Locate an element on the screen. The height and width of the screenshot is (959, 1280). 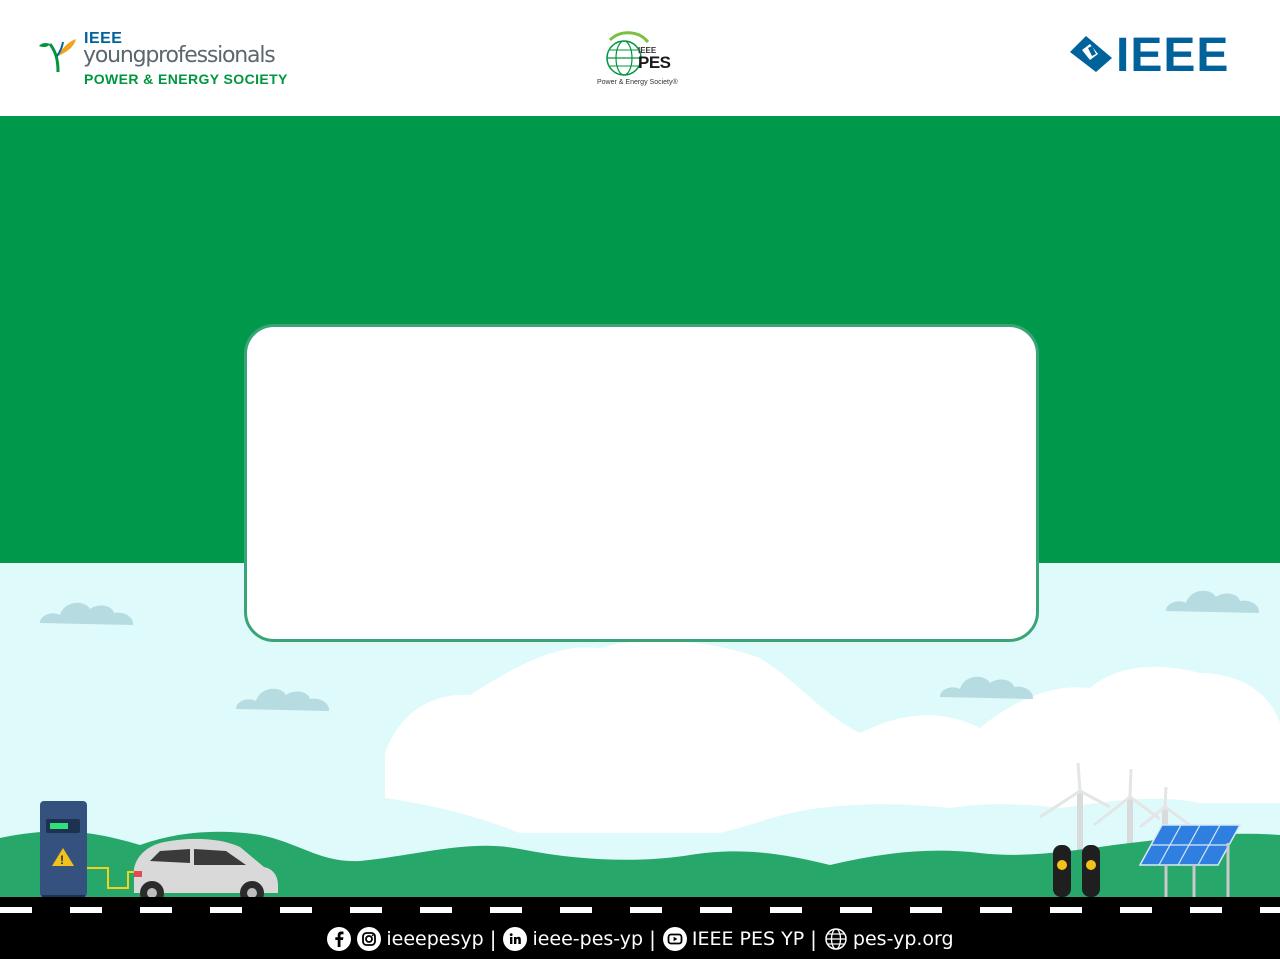
white-blob-shape is located at coordinates (832, 736).